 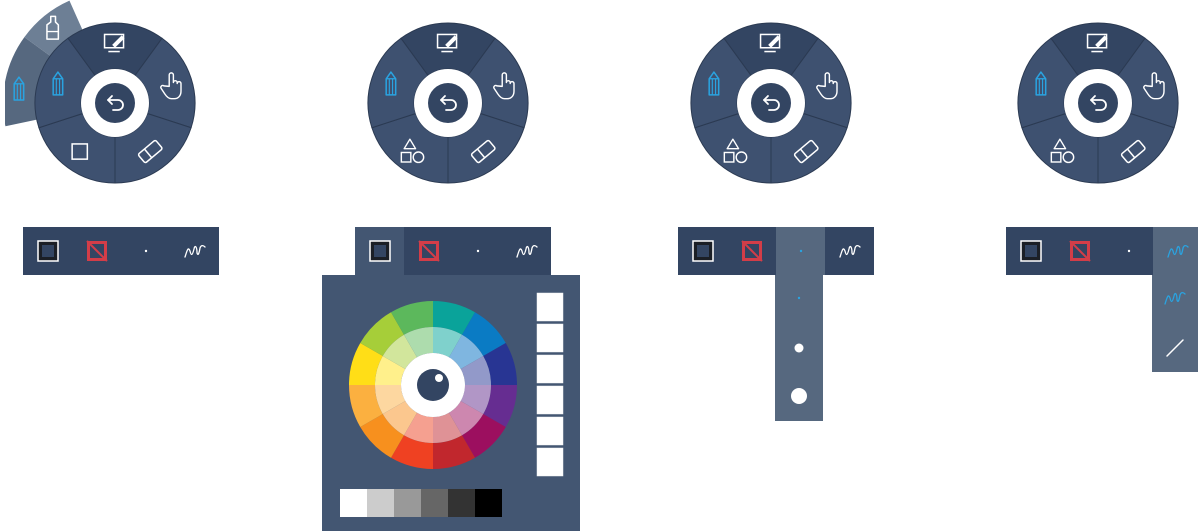 What do you see at coordinates (1175, 298) in the screenshot?
I see `freehand-line-option` at bounding box center [1175, 298].